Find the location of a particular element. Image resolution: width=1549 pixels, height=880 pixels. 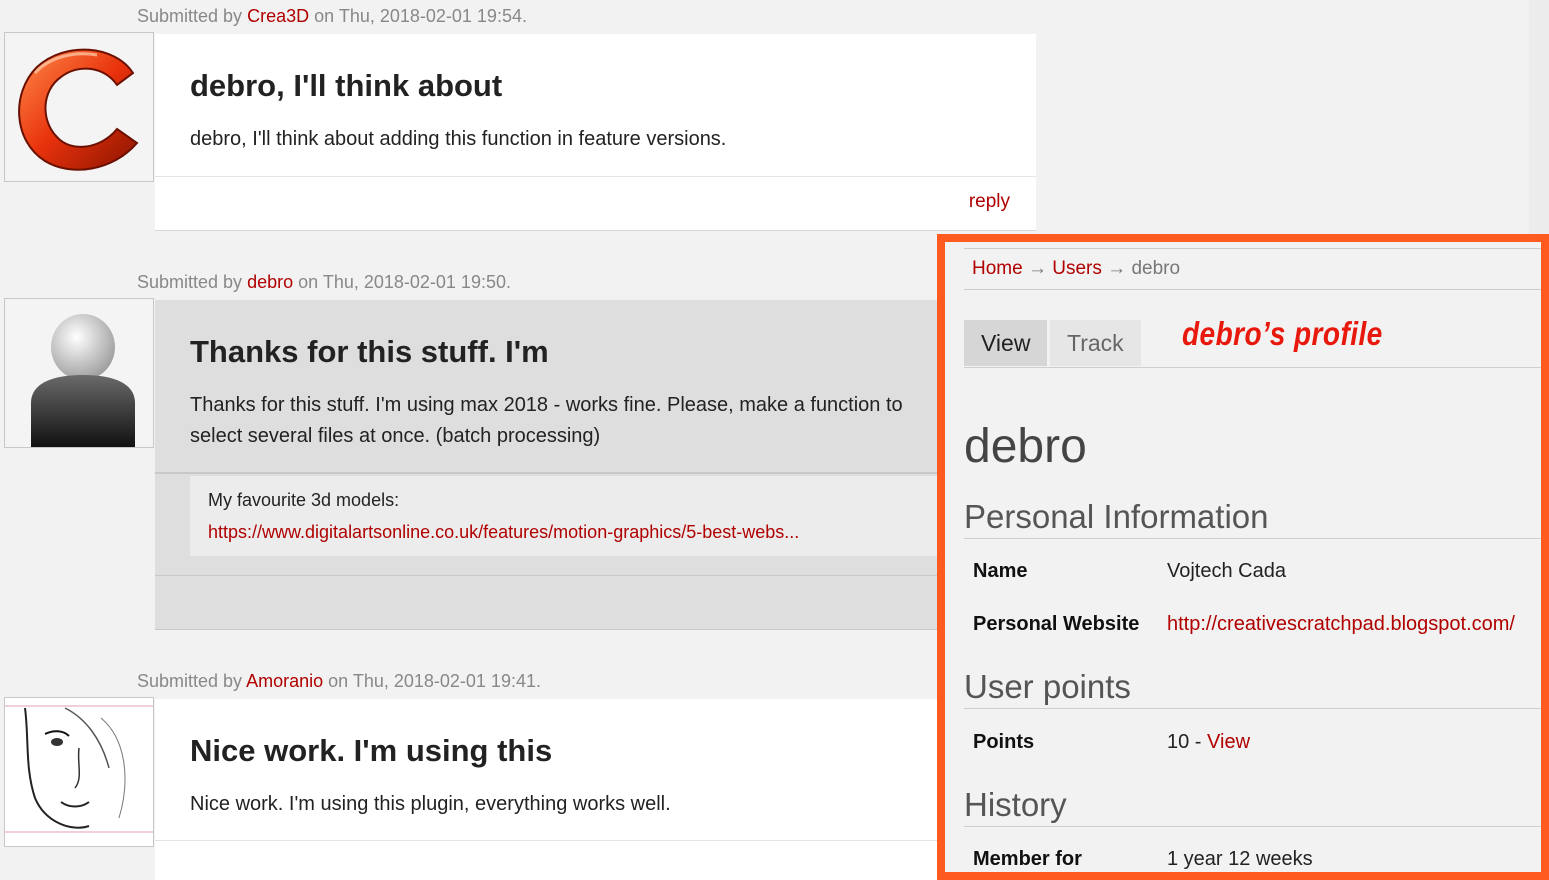

profile-annotation: debro’s profile is located at coordinates (1282, 333).